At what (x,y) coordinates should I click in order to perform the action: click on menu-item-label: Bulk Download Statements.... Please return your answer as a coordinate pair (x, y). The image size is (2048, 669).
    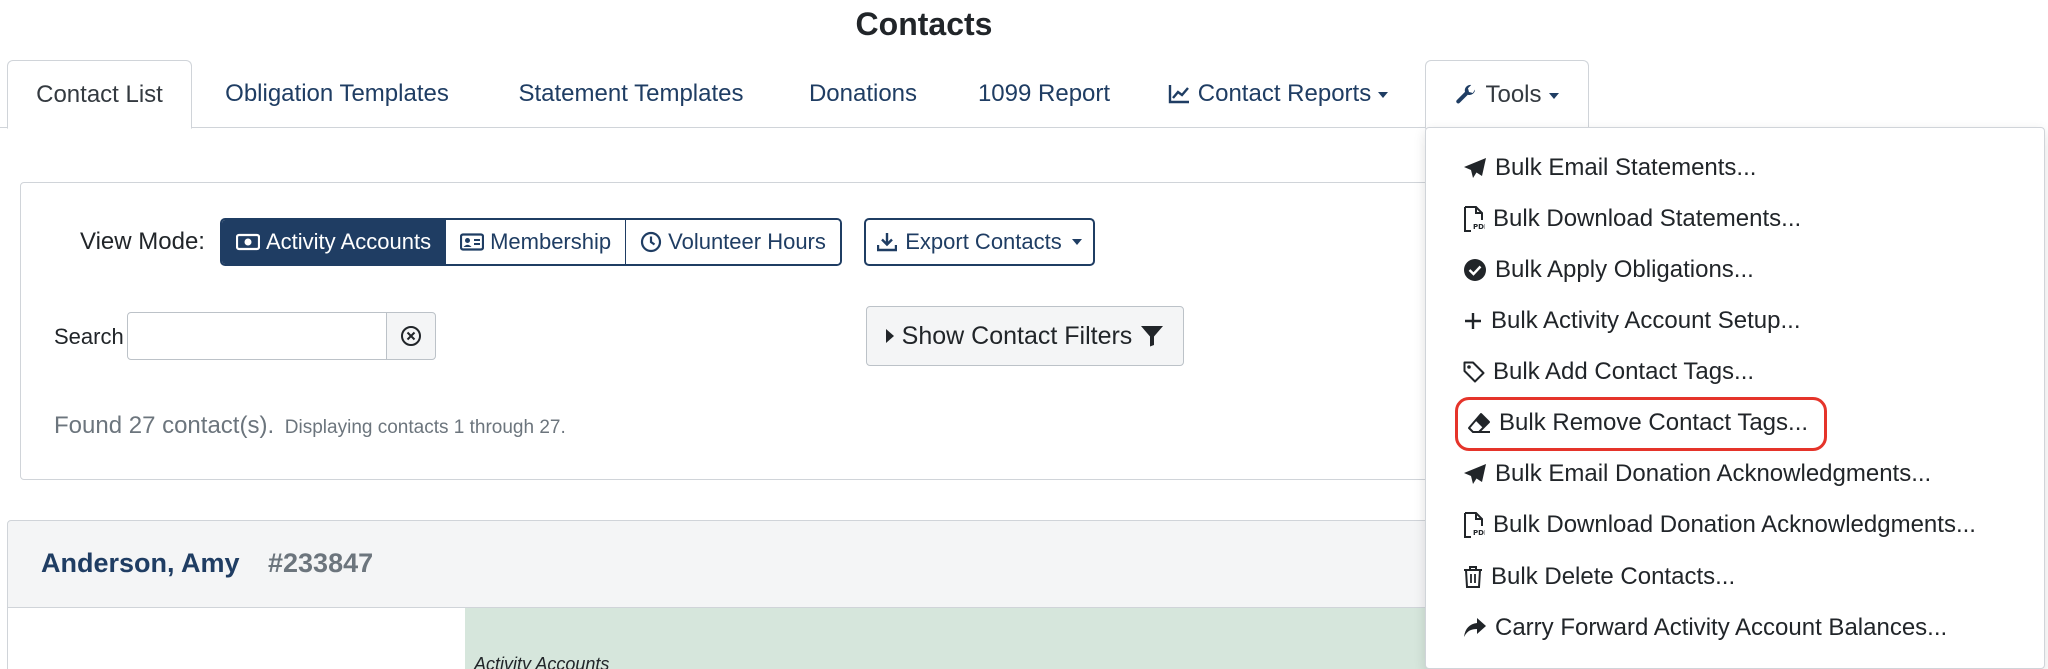
    Looking at the image, I should click on (1647, 218).